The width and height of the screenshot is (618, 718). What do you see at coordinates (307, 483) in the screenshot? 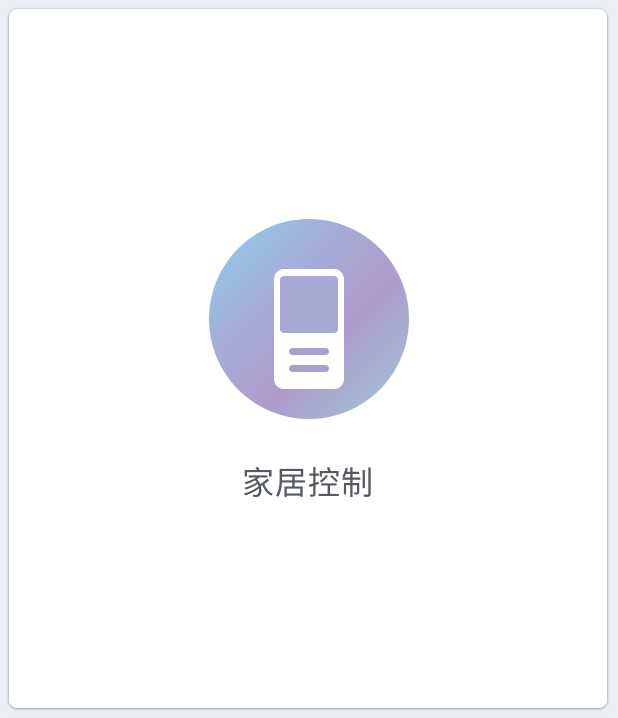
I see `tile-label: 家居控制` at bounding box center [307, 483].